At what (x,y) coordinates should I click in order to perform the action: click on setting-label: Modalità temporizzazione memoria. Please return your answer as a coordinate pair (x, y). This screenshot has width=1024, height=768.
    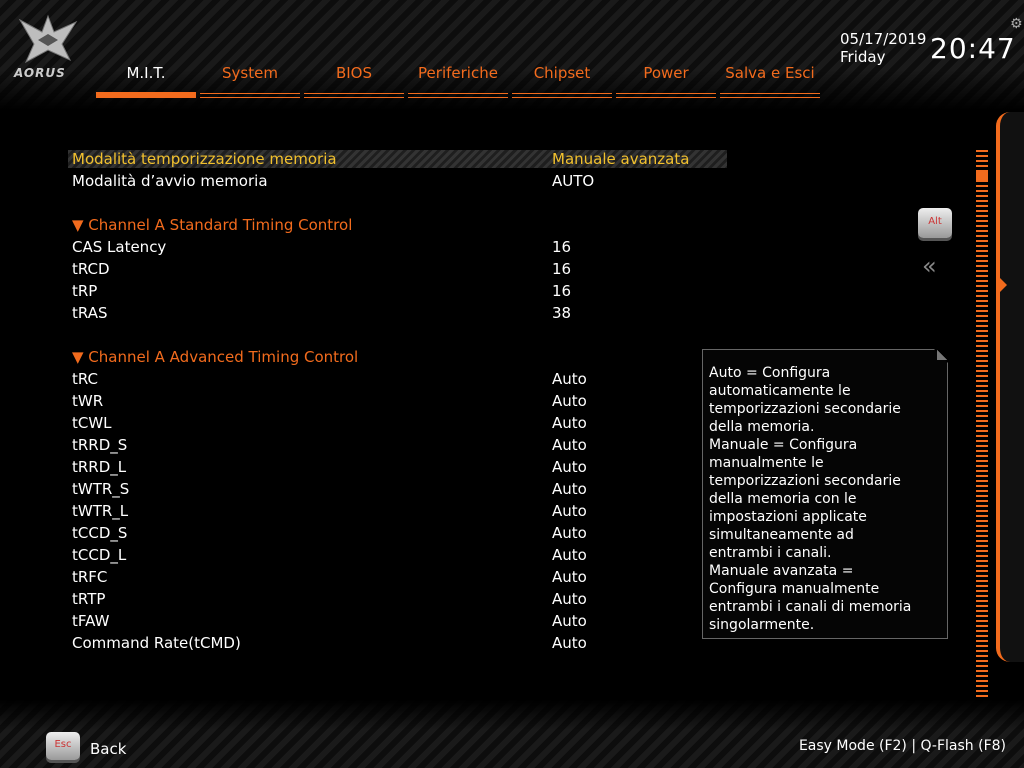
    Looking at the image, I should click on (204, 159).